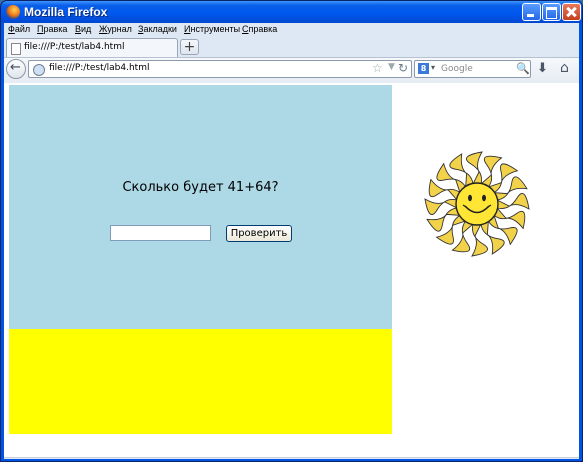  I want to click on menu-edit: Правка, so click(52, 29).